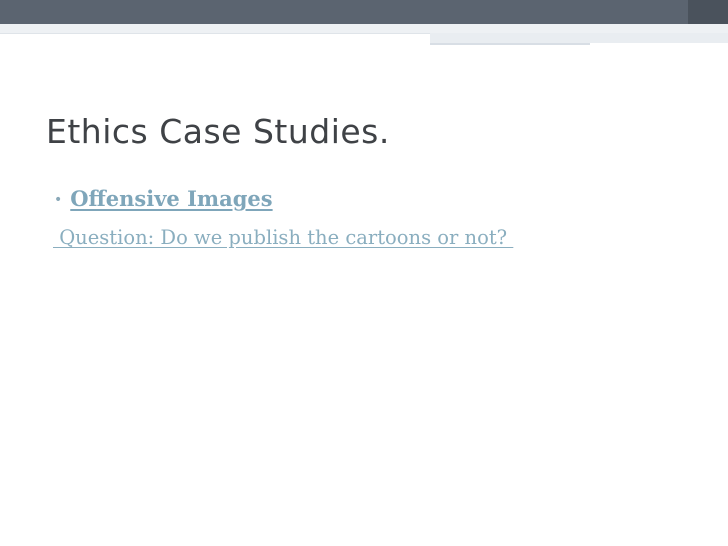 Image resolution: width=728 pixels, height=546 pixels. Describe the element at coordinates (364, 12) in the screenshot. I see `header-band` at that location.